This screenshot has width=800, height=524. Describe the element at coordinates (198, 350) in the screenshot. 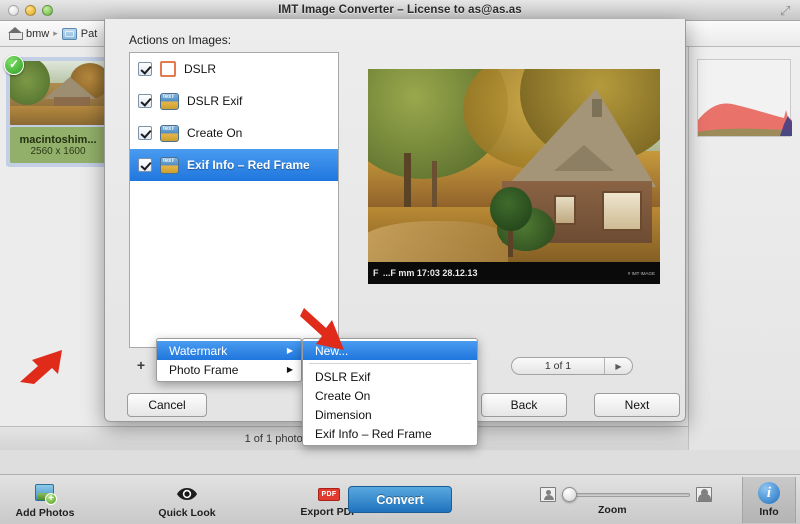

I see `menu-item-label: Watermark` at that location.